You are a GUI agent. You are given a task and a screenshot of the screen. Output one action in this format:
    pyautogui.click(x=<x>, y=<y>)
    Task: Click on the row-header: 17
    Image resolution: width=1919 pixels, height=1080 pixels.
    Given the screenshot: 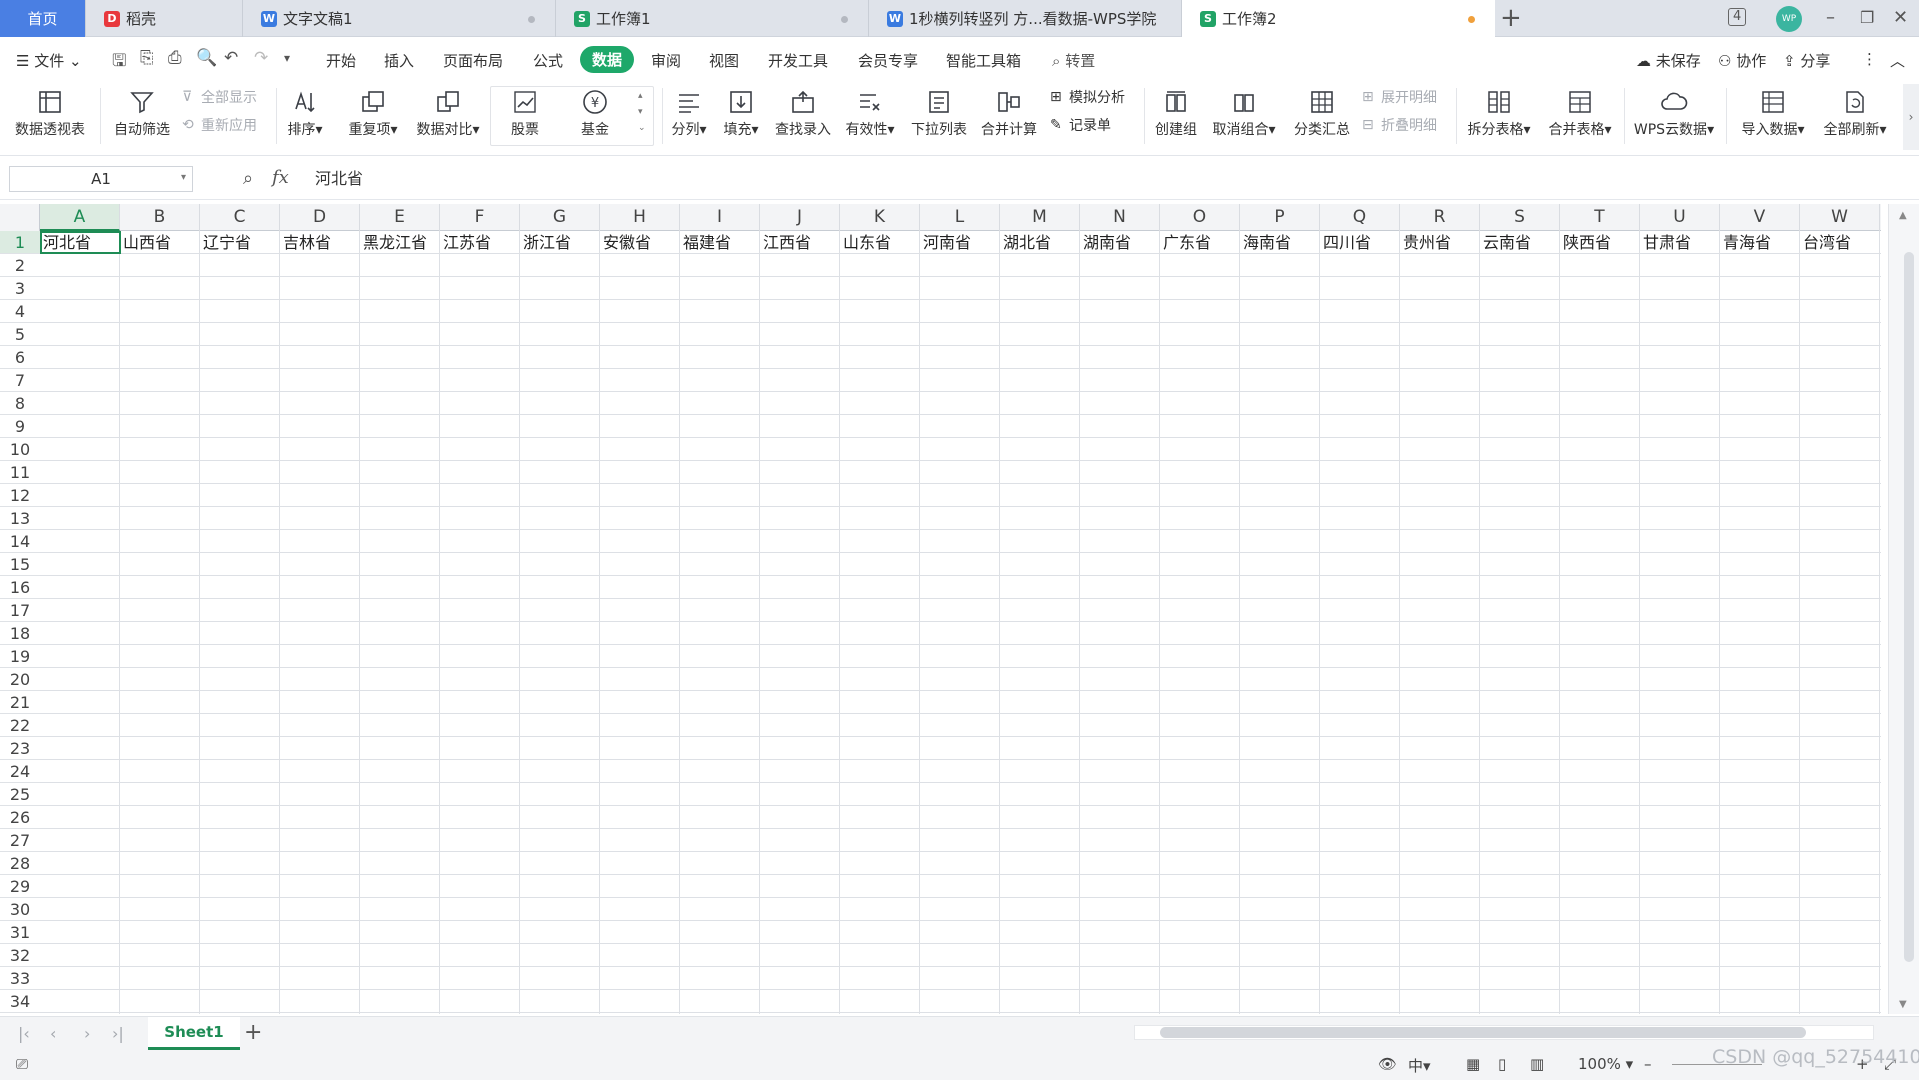 What is the action you would take?
    pyautogui.click(x=20, y=610)
    